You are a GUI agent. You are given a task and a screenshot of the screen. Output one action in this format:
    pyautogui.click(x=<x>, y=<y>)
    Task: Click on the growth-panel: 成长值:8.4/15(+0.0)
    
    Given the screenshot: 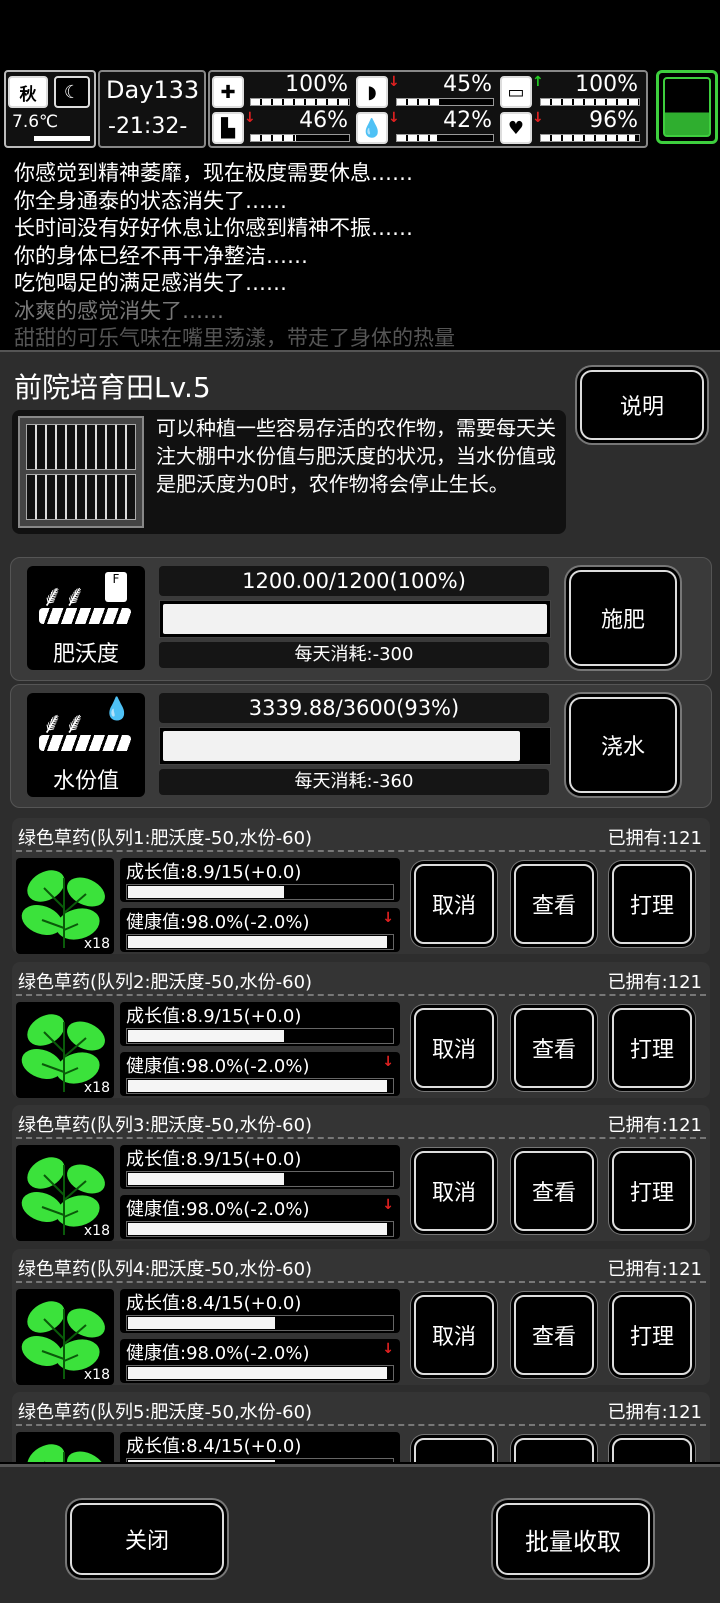 What is the action you would take?
    pyautogui.click(x=260, y=1310)
    